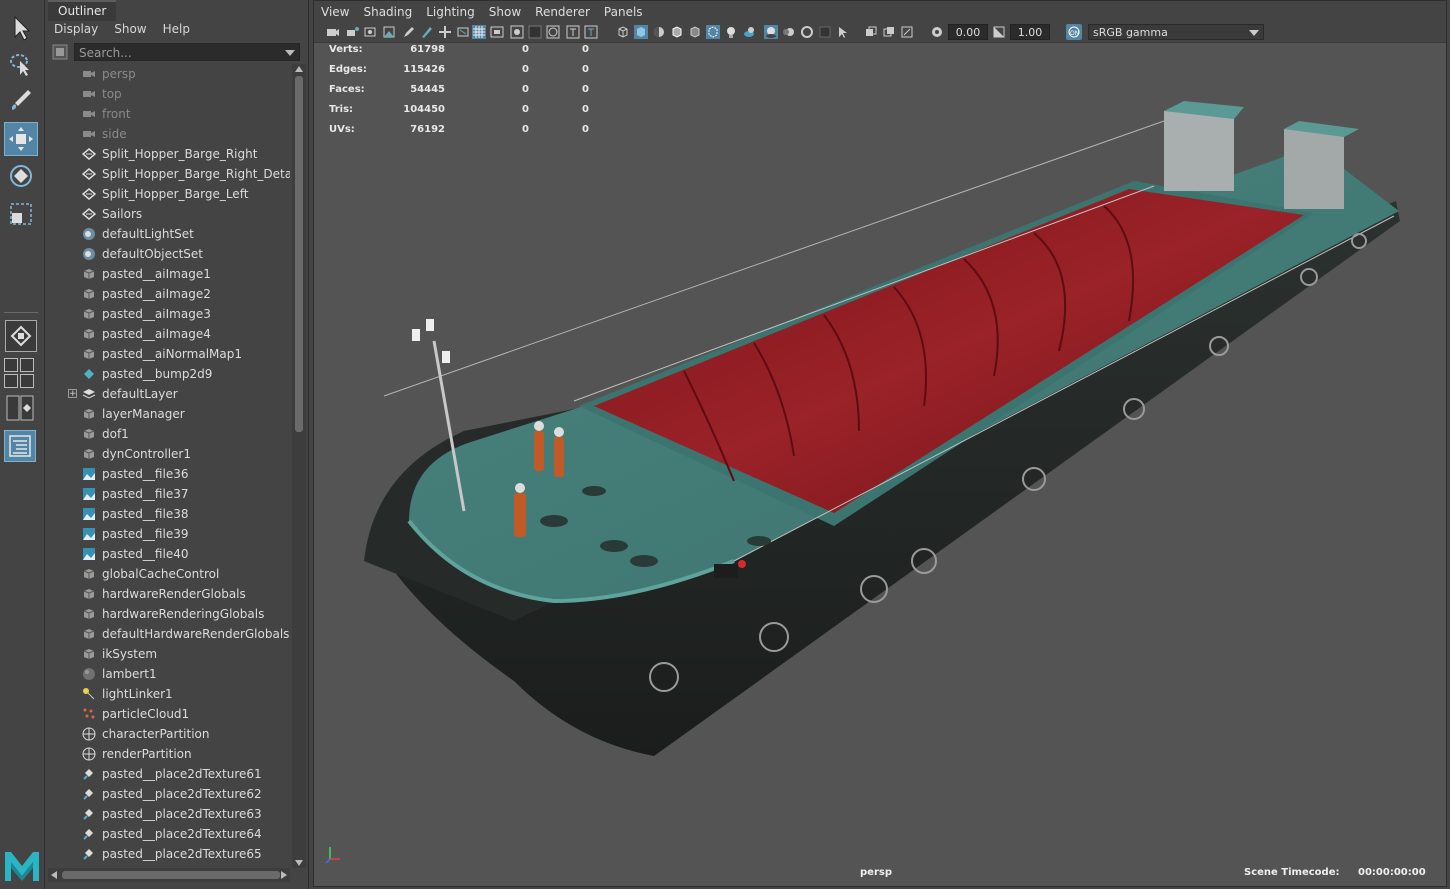  What do you see at coordinates (335, 12) in the screenshot?
I see `menu-view: View` at bounding box center [335, 12].